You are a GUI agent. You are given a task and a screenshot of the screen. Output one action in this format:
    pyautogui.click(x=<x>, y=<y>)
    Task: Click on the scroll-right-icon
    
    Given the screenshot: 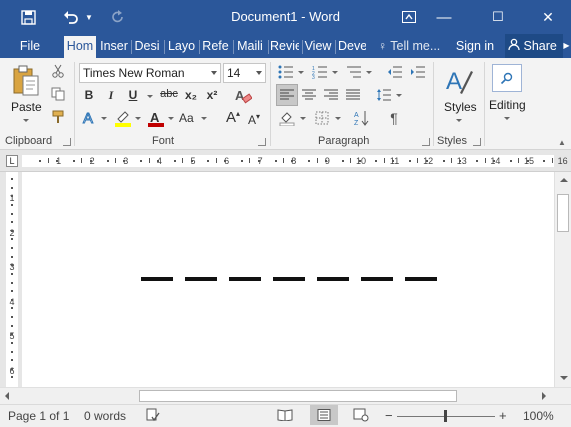 What is the action you would take?
    pyautogui.click(x=544, y=396)
    